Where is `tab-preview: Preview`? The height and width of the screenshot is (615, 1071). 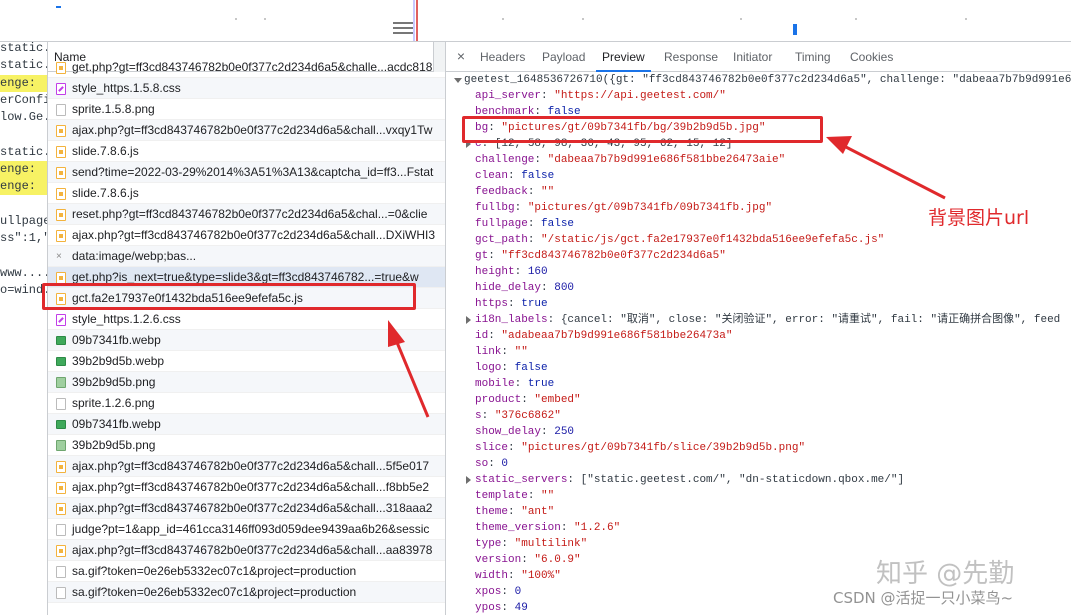 tab-preview: Preview is located at coordinates (623, 57).